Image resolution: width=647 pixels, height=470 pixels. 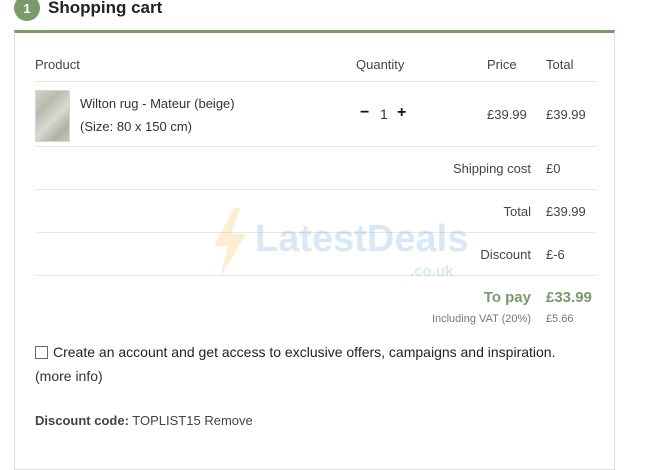 I want to click on discount-value: £-6, so click(x=555, y=254).